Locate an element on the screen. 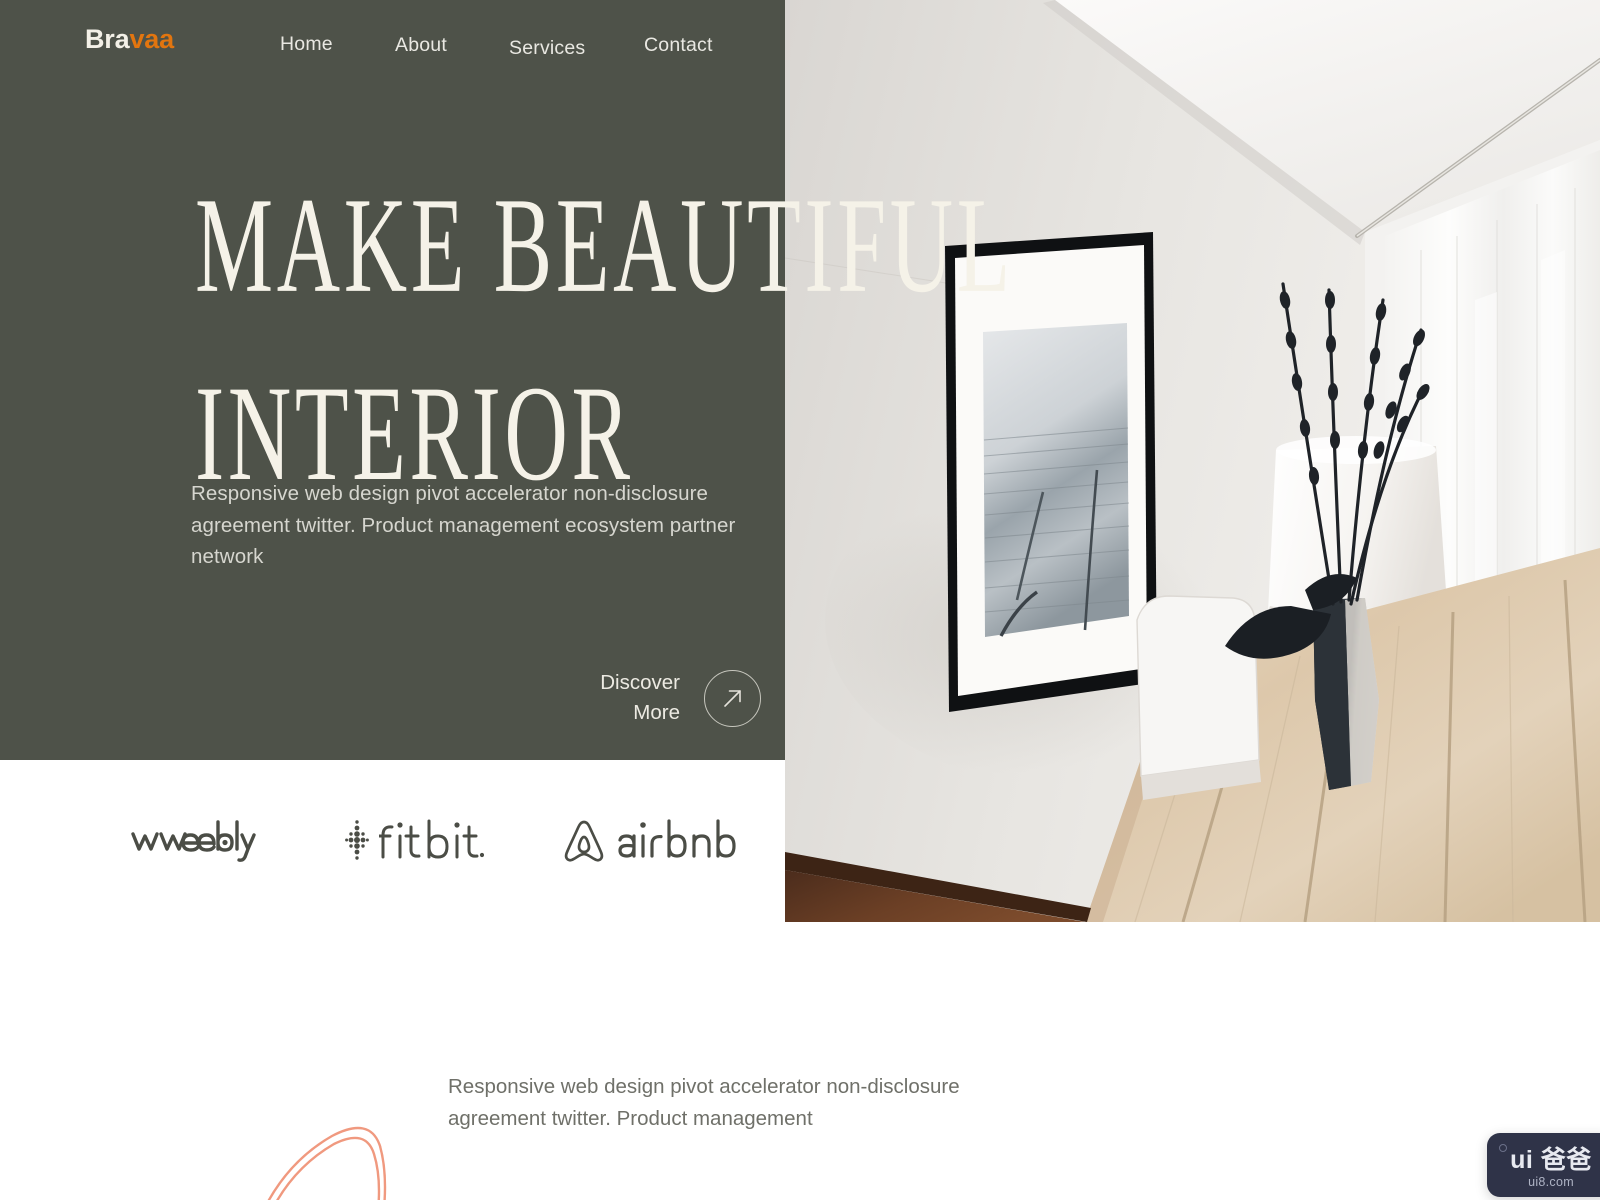 The width and height of the screenshot is (1600, 1200). watermark-title: ui 爸爸 is located at coordinates (1551, 1160).